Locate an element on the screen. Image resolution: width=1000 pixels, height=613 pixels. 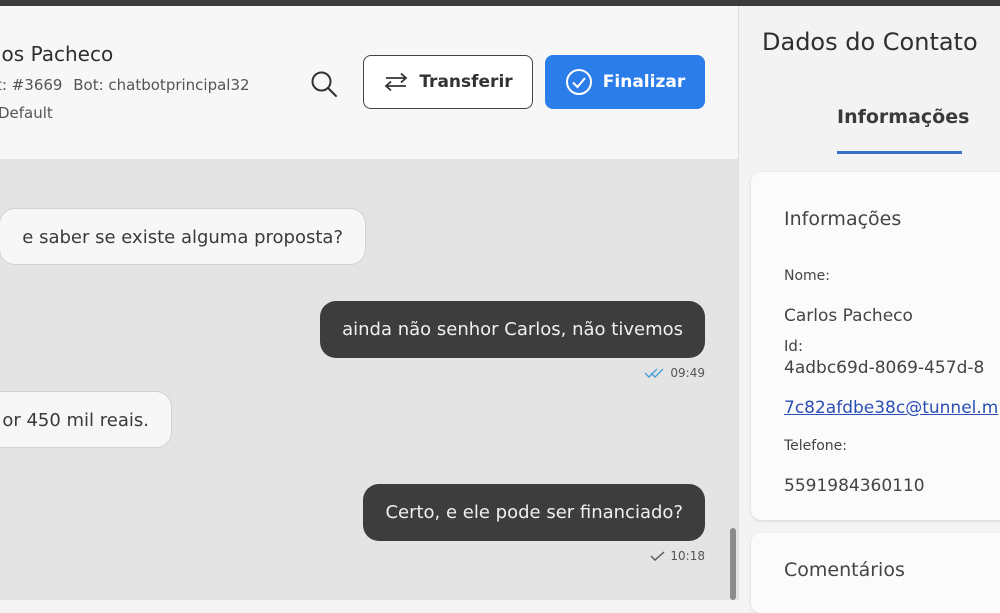
message-incoming: or 450 mil reais. is located at coordinates (86, 419).